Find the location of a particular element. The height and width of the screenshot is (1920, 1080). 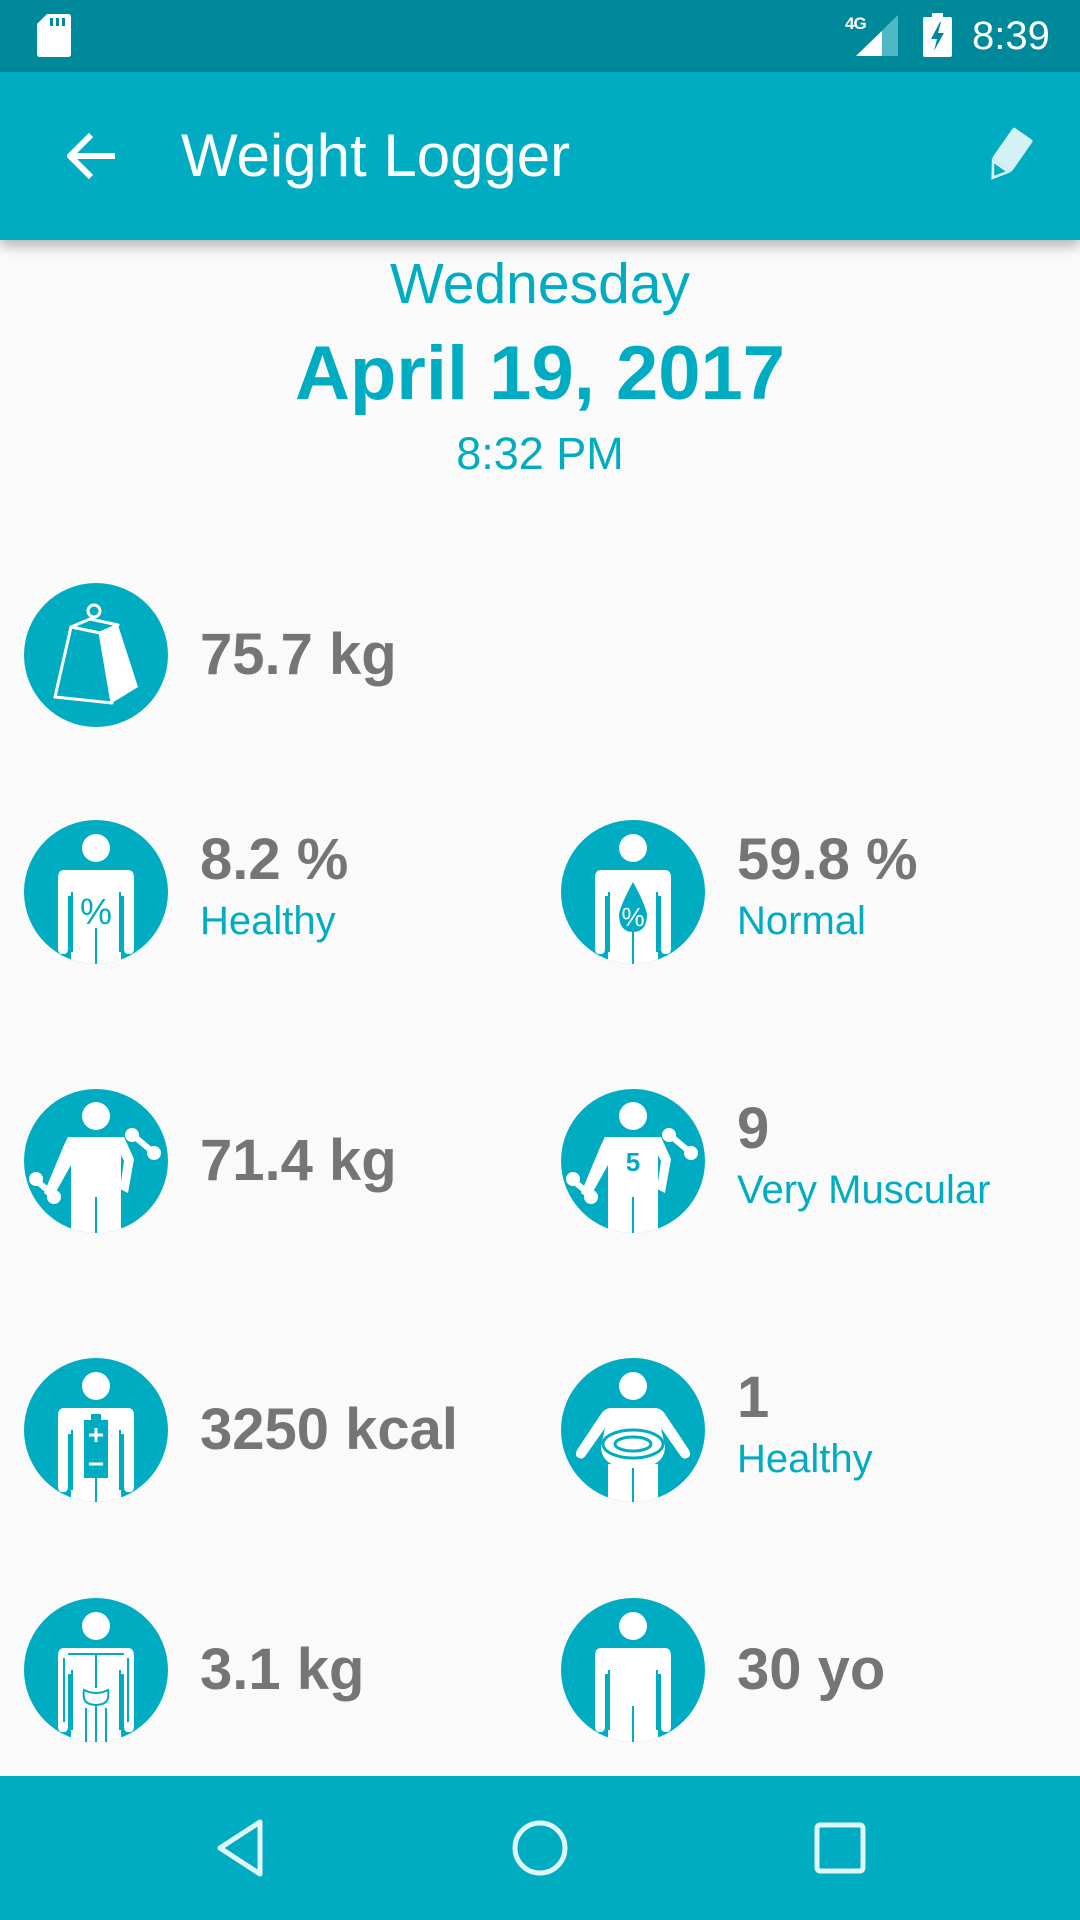

physique-rating-icon: 5 is located at coordinates (633, 1161).